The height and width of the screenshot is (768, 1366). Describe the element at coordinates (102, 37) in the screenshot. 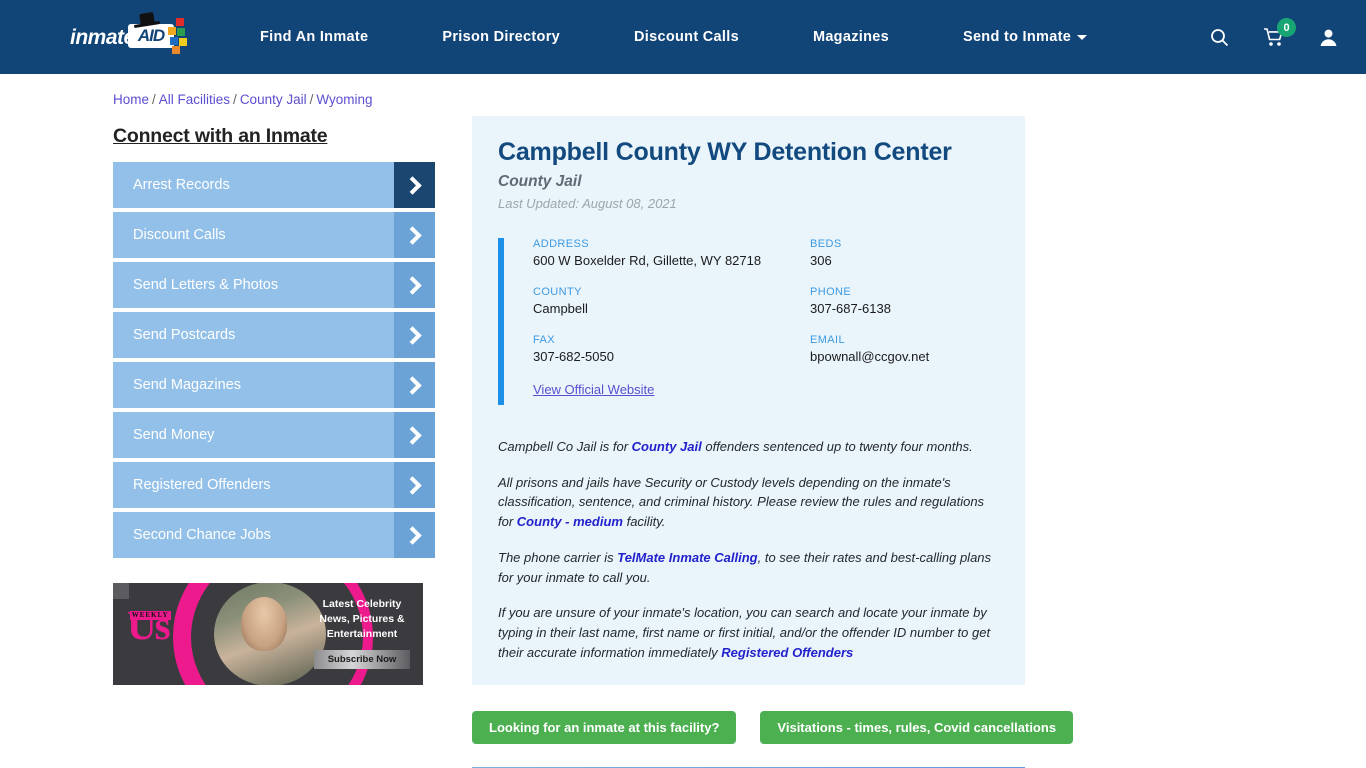

I see `logo-wordmark: inmate` at that location.